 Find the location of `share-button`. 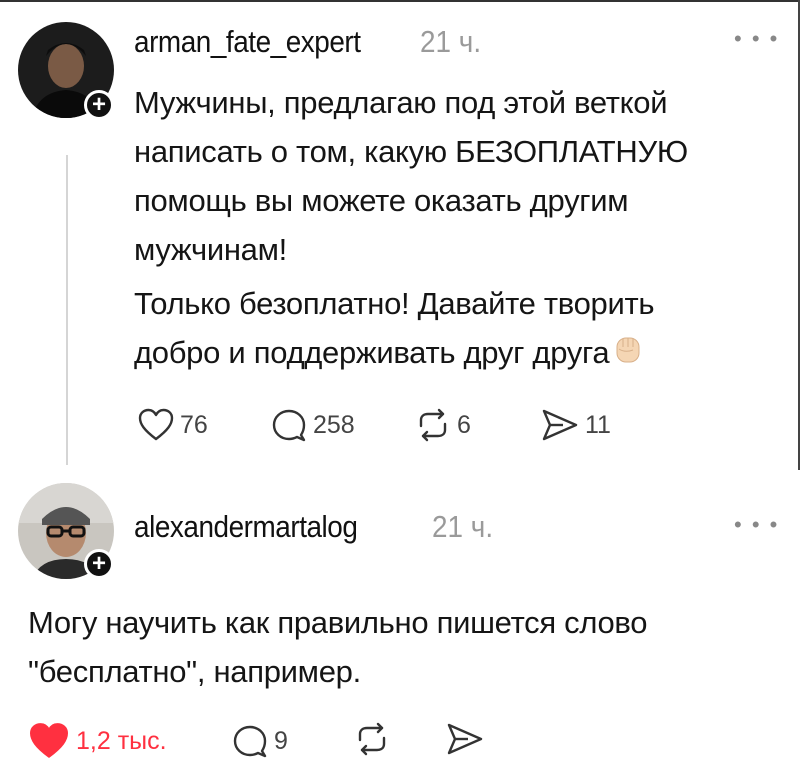

share-button is located at coordinates (465, 739).